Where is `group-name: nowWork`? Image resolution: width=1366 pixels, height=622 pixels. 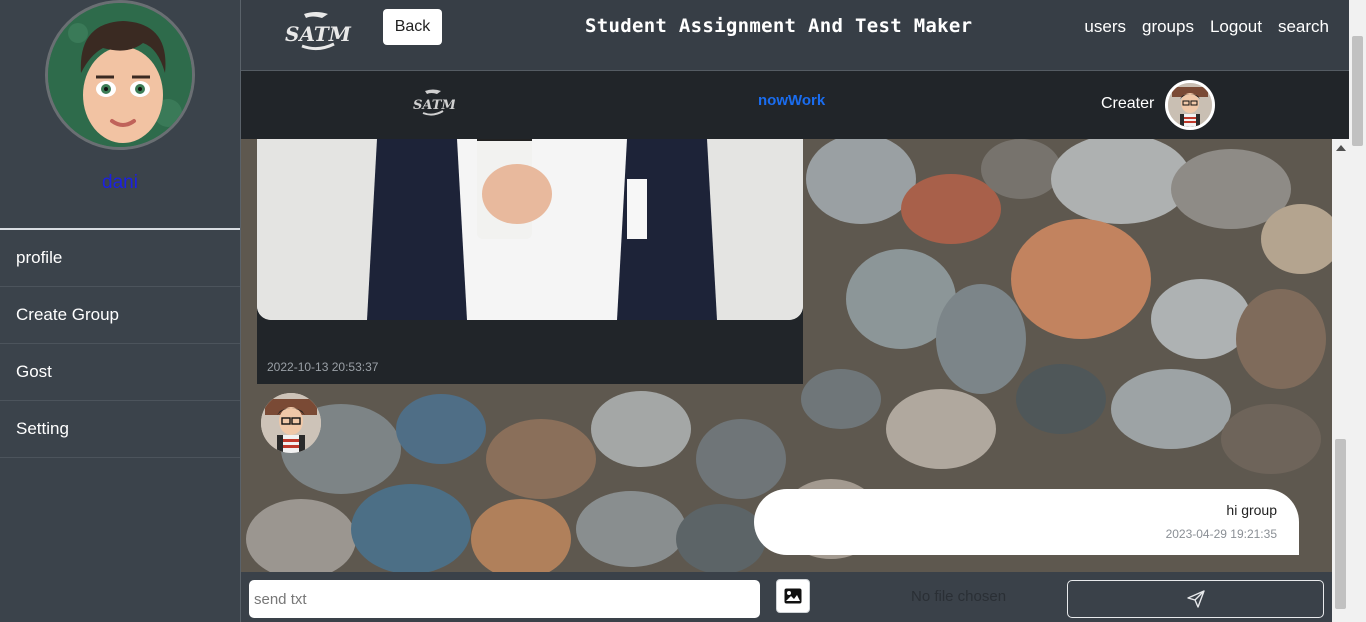
group-name: nowWork is located at coordinates (791, 100).